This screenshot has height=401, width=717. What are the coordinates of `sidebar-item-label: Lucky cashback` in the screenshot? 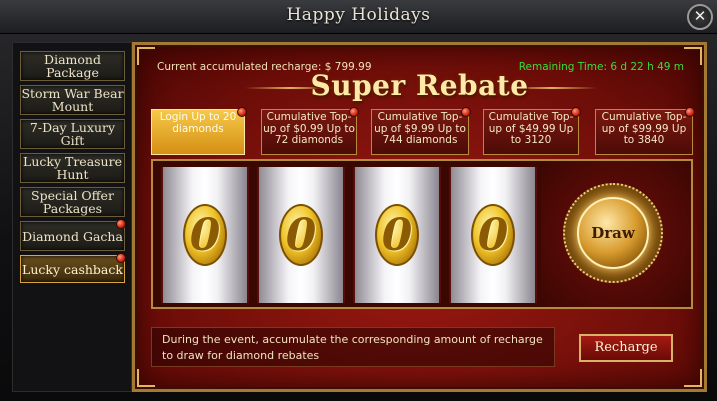 It's located at (72, 269).